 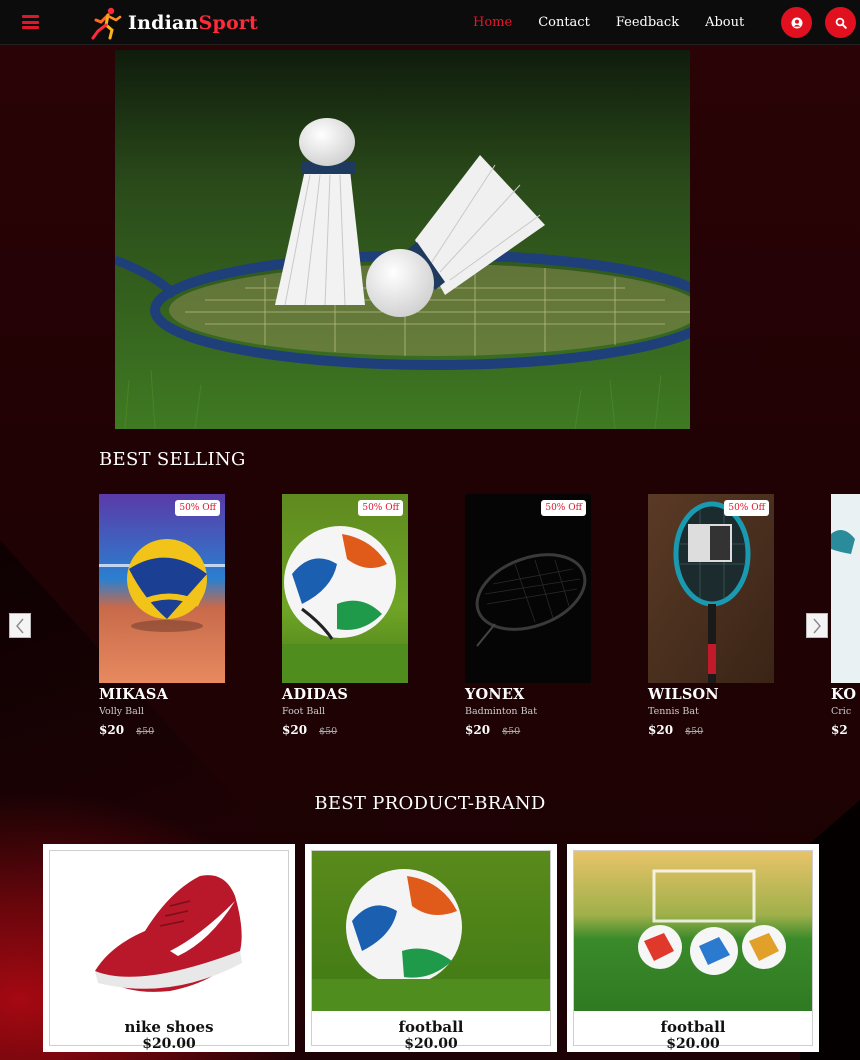 I want to click on nav-links: Home Contact Feedback About, so click(x=608, y=22).